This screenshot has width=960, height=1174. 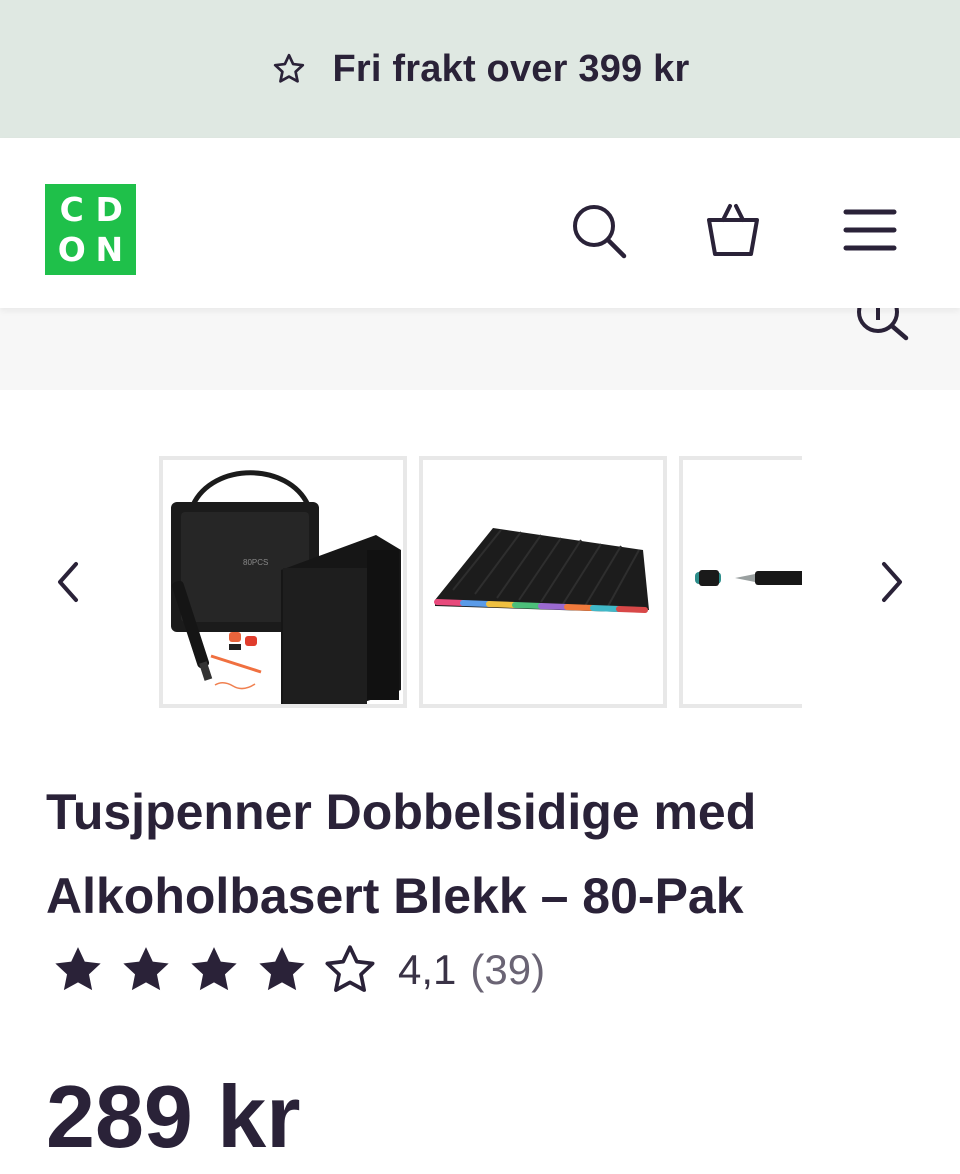 What do you see at coordinates (401, 812) in the screenshot?
I see `product-title-line: Tusjpenner Dobbelsidige med` at bounding box center [401, 812].